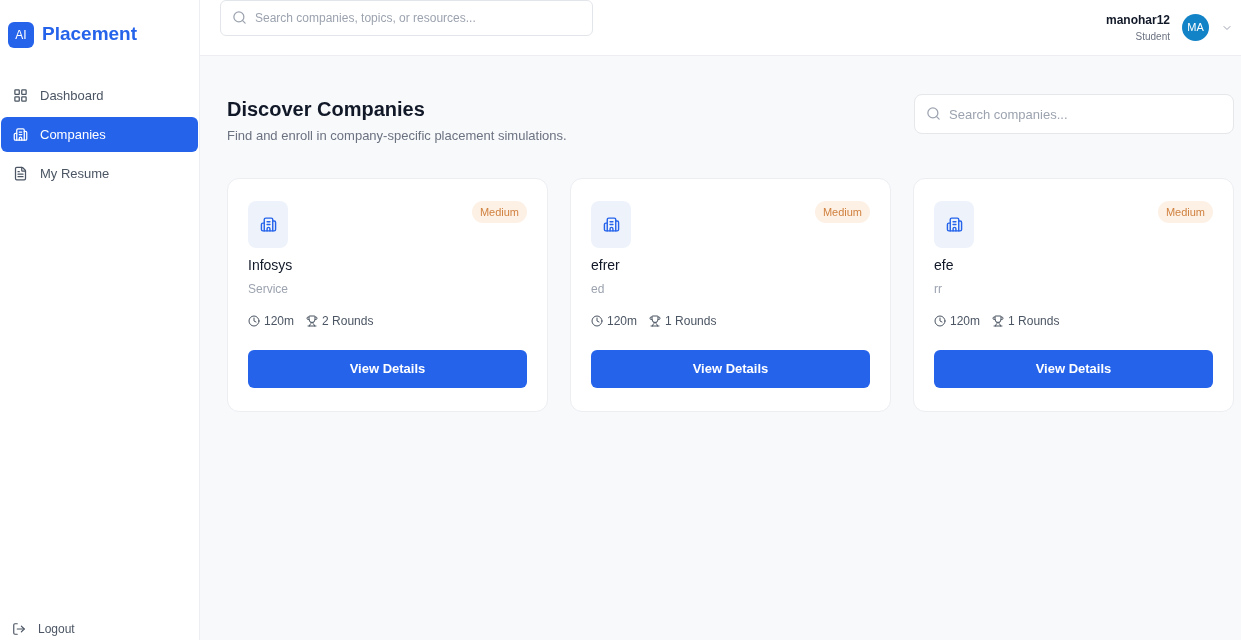 Image resolution: width=1241 pixels, height=640 pixels. I want to click on avatar: MA, so click(1195, 27).